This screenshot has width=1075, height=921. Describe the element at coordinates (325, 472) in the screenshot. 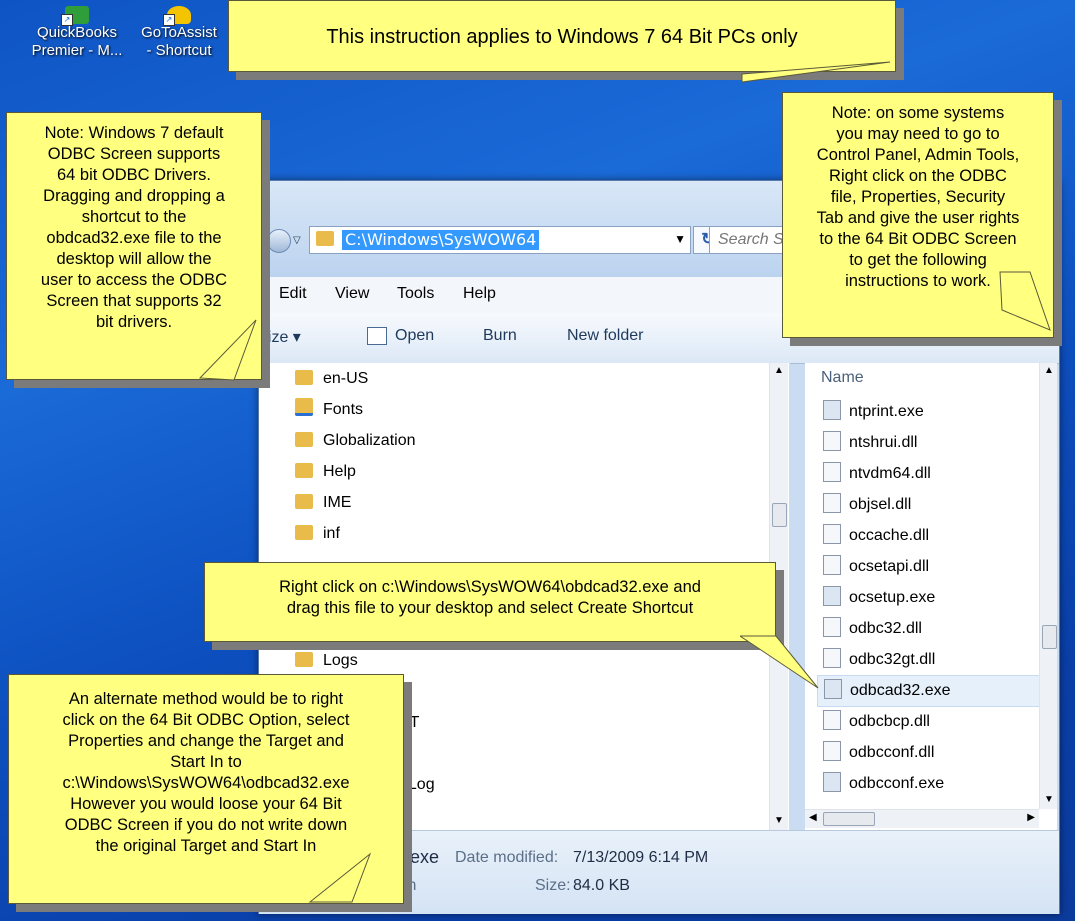

I see `tree-item: Help` at that location.